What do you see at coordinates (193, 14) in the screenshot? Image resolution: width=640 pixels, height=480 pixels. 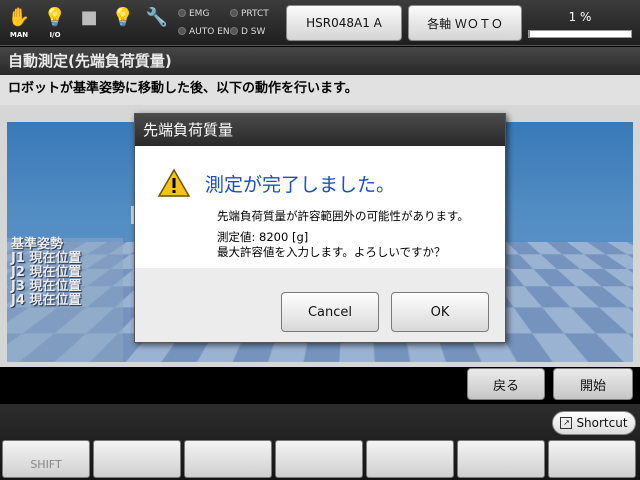 I see `emg-lamp: EMG` at bounding box center [193, 14].